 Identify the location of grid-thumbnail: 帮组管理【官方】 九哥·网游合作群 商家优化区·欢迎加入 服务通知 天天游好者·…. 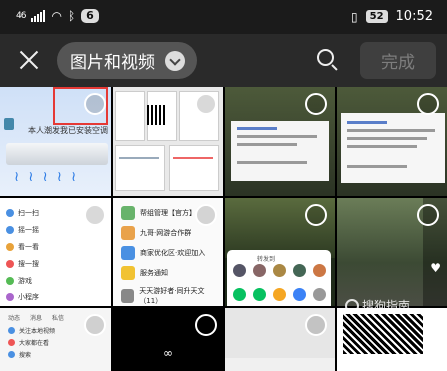
(168, 252).